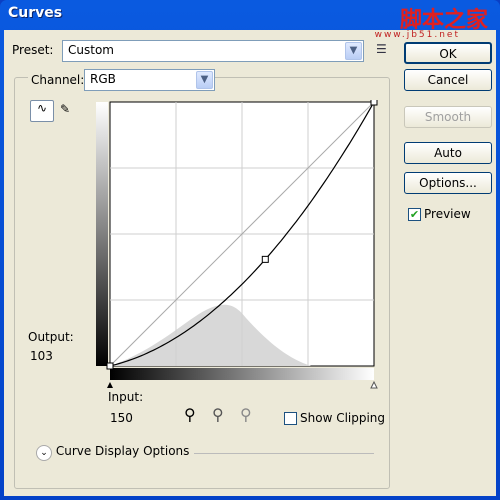  I want to click on show-clipping-checkbox: Show Clipping, so click(334, 418).